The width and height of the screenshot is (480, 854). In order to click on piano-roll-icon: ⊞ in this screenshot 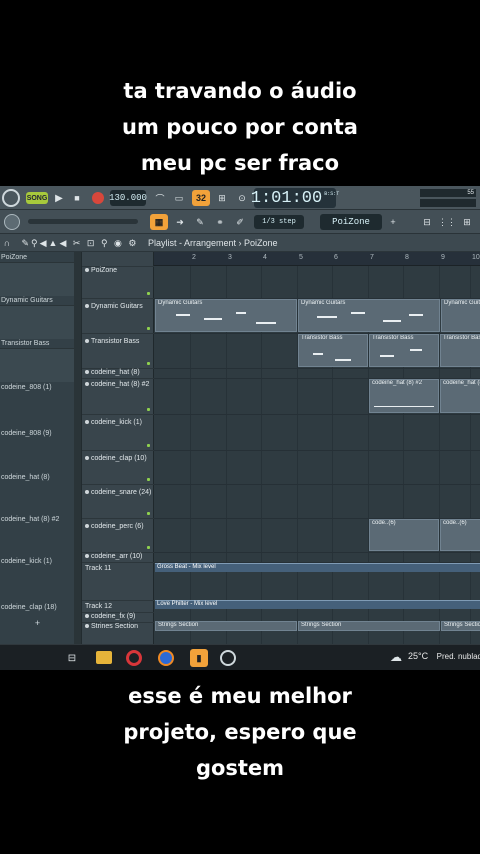, I will do `click(467, 222)`.